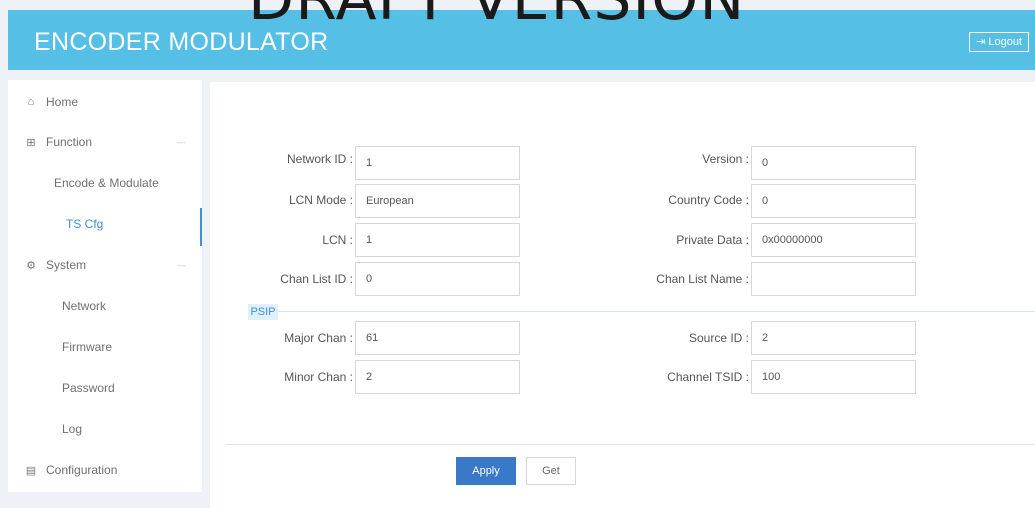 The height and width of the screenshot is (508, 1035). Describe the element at coordinates (84, 306) in the screenshot. I see `sidebar-item-label: Network` at that location.